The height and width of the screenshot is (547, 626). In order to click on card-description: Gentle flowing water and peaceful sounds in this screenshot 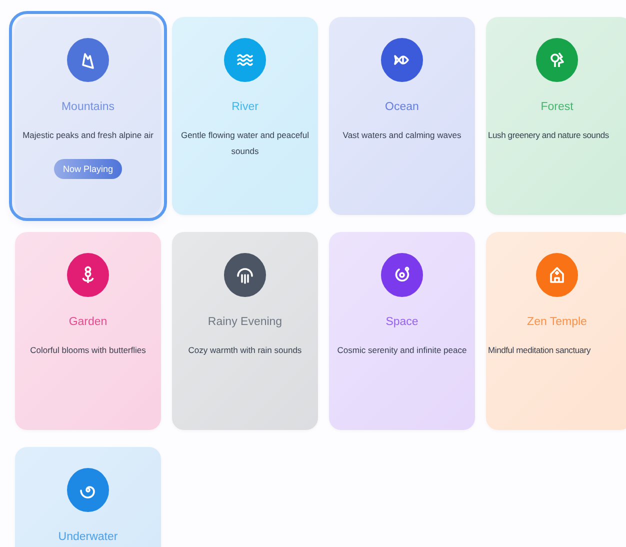, I will do `click(245, 143)`.